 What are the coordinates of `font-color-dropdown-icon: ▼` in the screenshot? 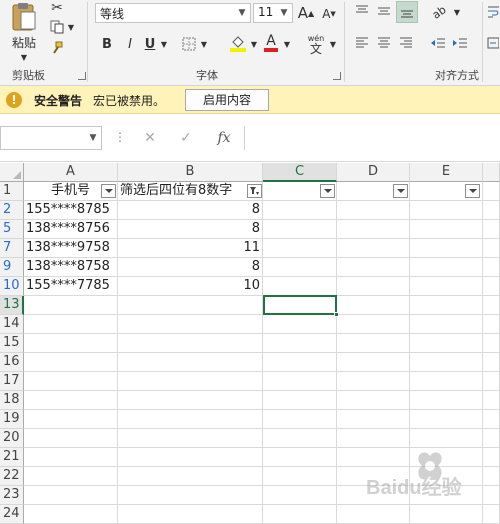 It's located at (287, 44).